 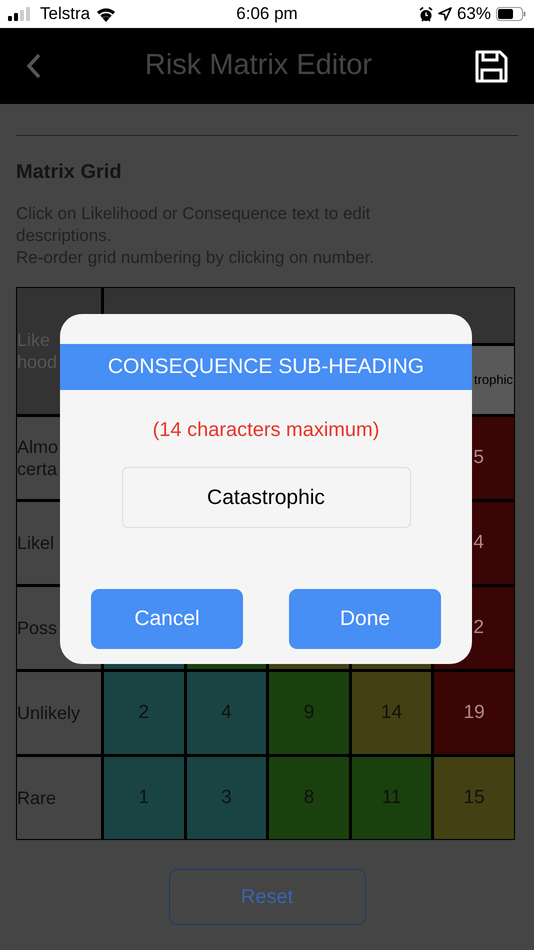 I want to click on battery-icon, so click(x=511, y=14).